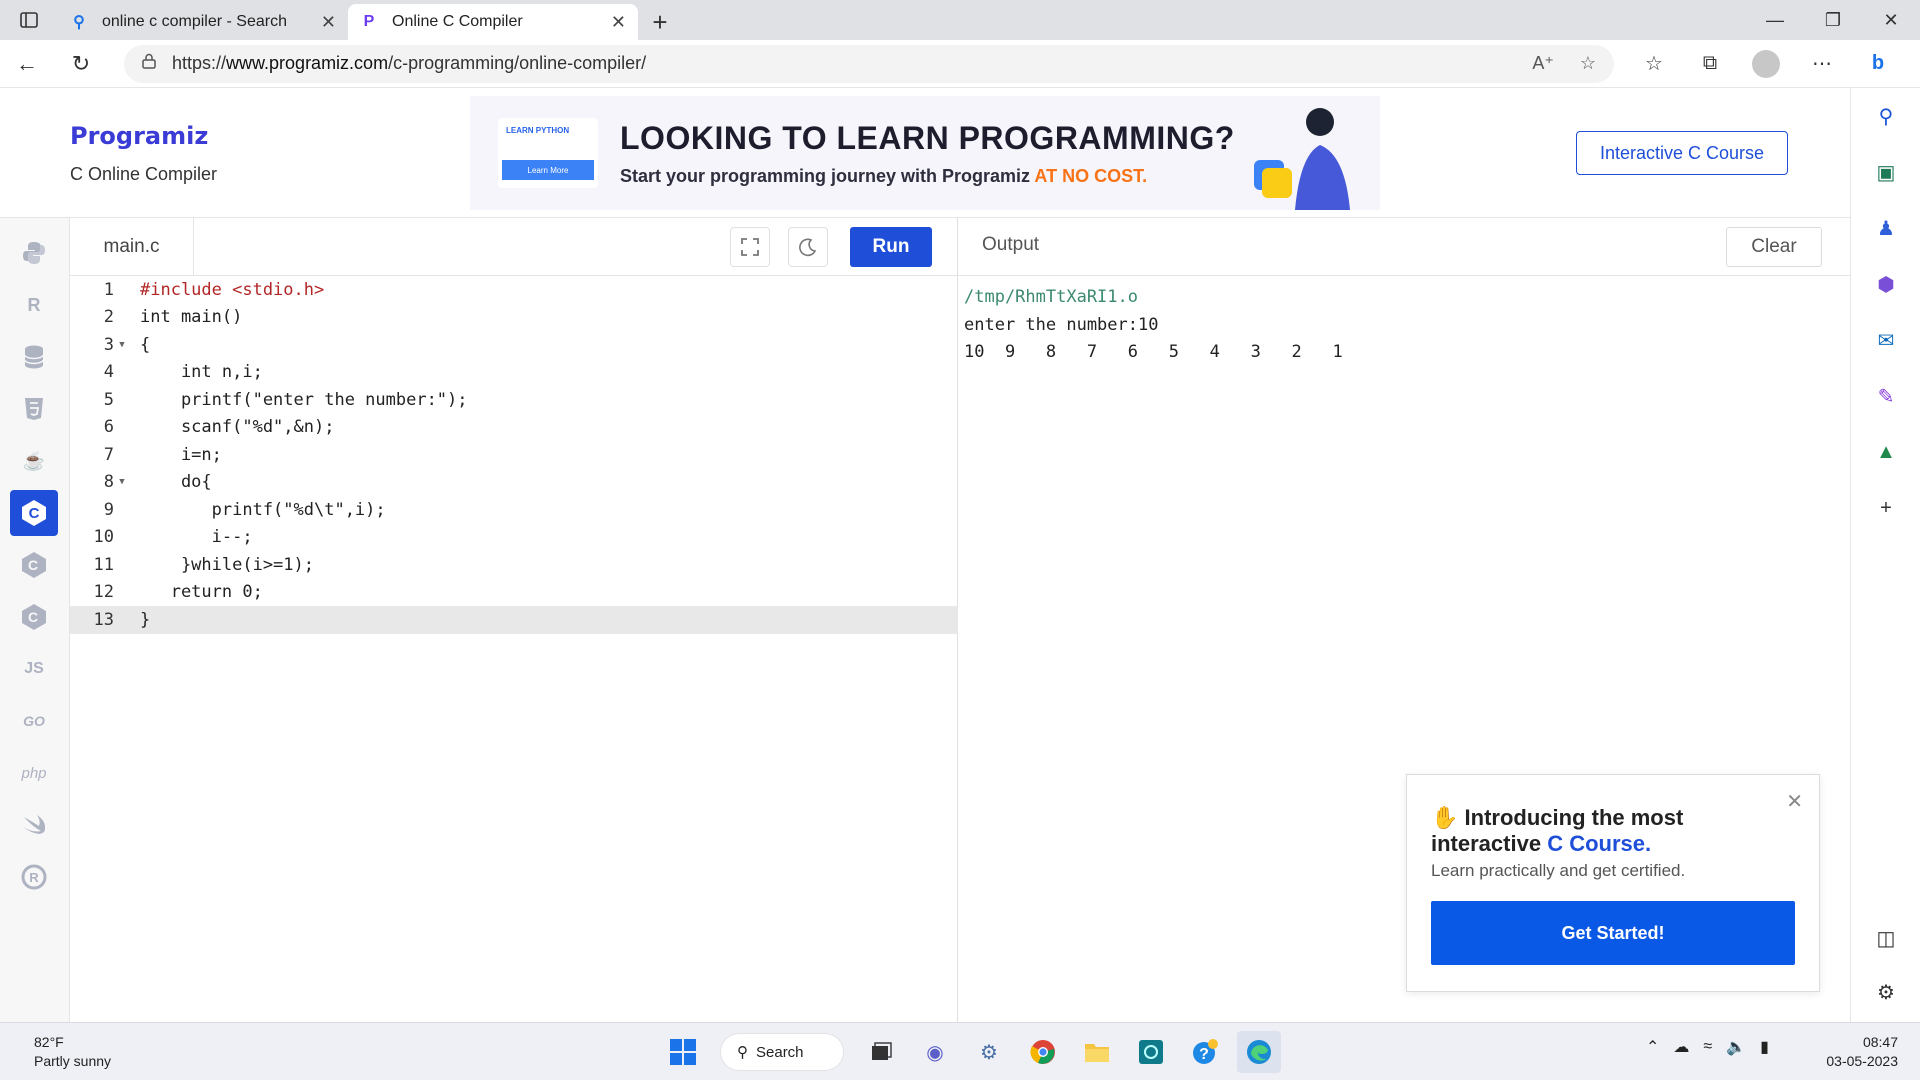  I want to click on windows-start-icon, so click(683, 1052).